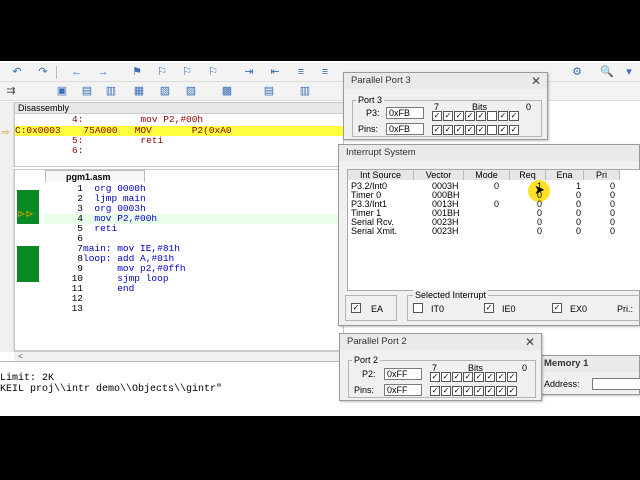  I want to click on p2-register-field: 0xFF, so click(403, 374).